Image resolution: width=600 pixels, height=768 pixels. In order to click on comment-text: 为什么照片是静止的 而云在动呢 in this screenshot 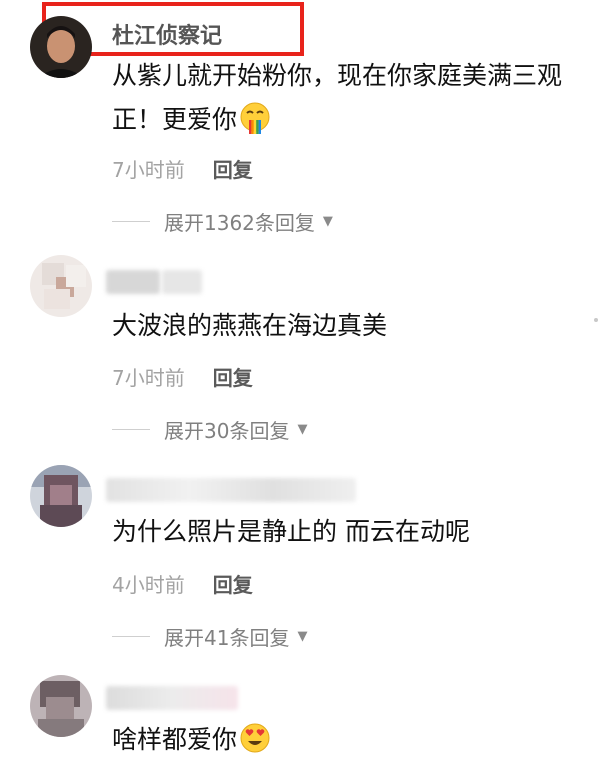, I will do `click(291, 531)`.